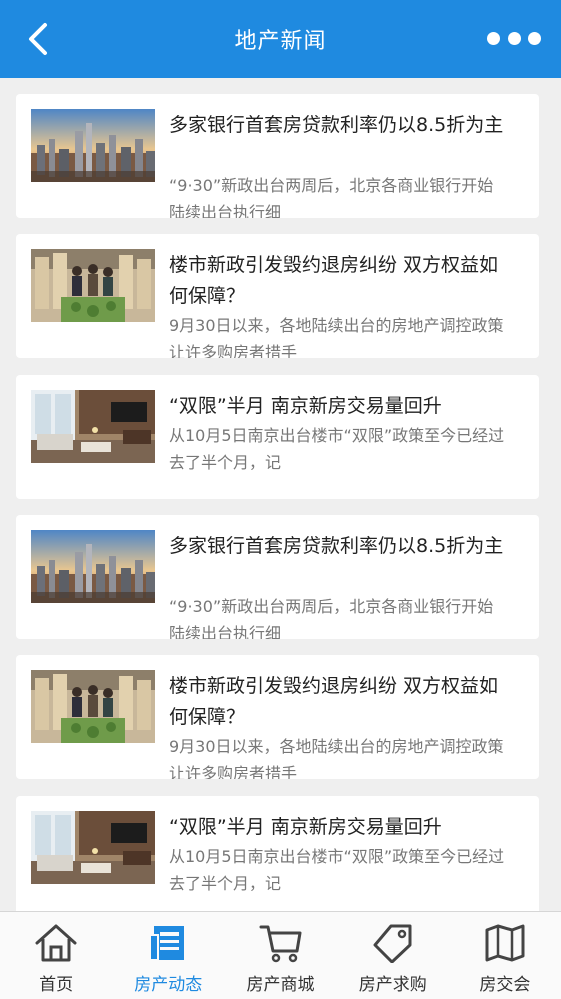 This screenshot has width=561, height=999. I want to click on tab-label: 房产商城, so click(280, 985).